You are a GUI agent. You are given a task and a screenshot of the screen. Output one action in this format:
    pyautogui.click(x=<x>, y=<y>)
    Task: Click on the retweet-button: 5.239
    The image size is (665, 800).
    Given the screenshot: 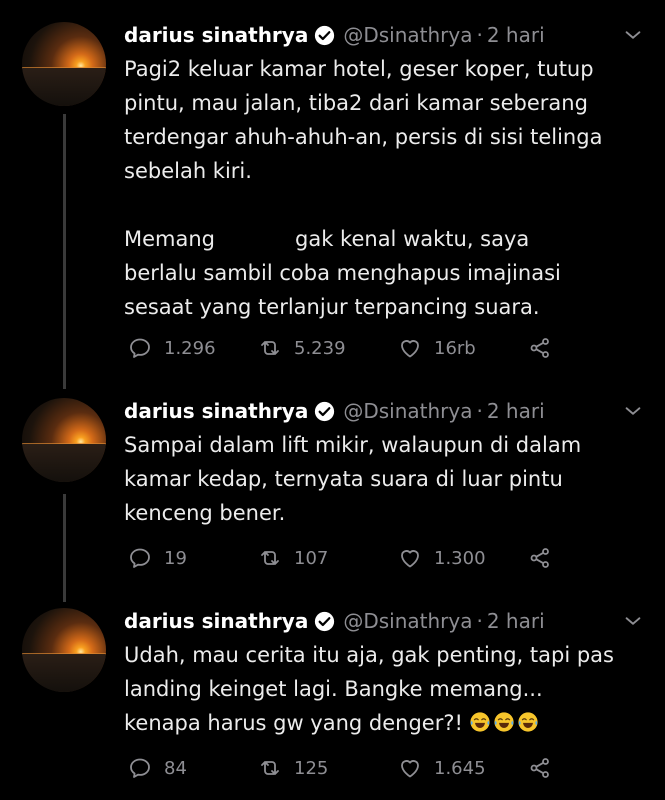 What is the action you would take?
    pyautogui.click(x=302, y=348)
    